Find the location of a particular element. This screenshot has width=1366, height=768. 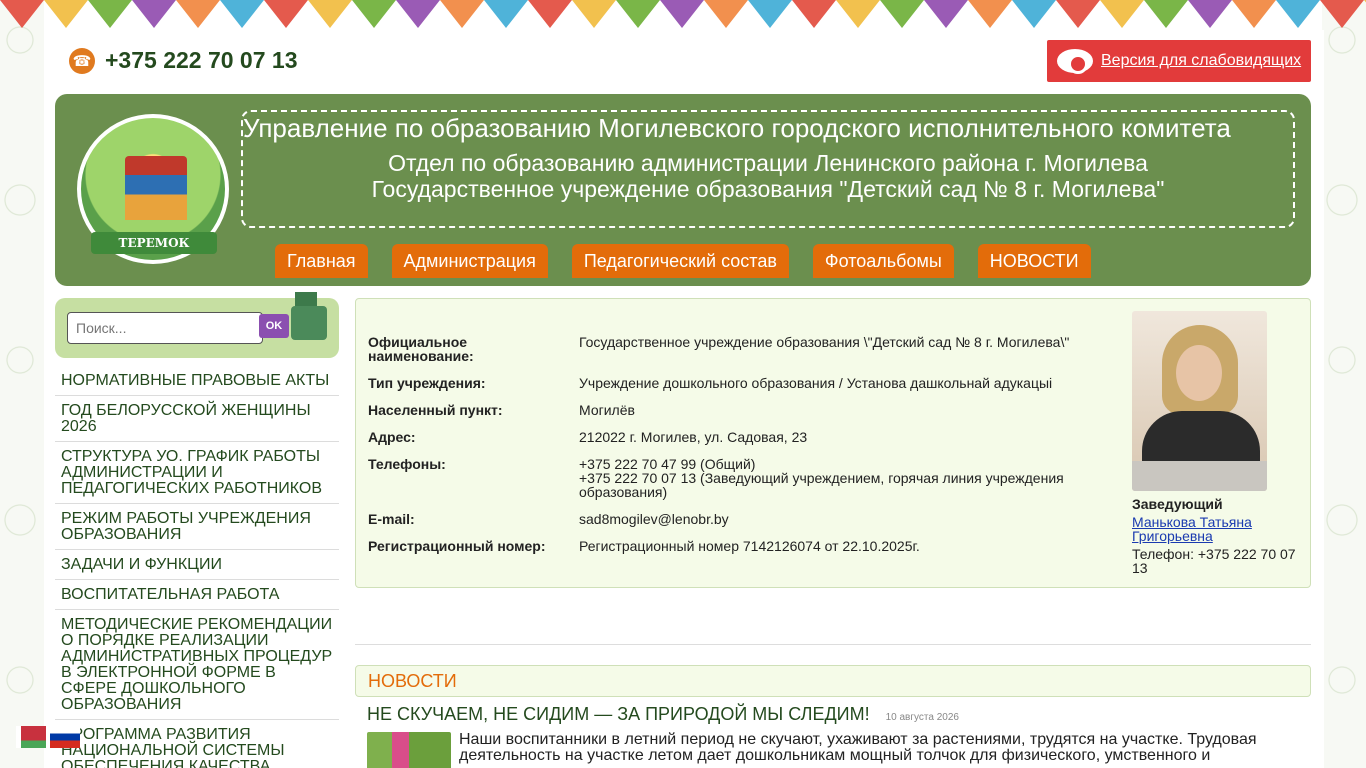

photo-desk is located at coordinates (1199, 476).